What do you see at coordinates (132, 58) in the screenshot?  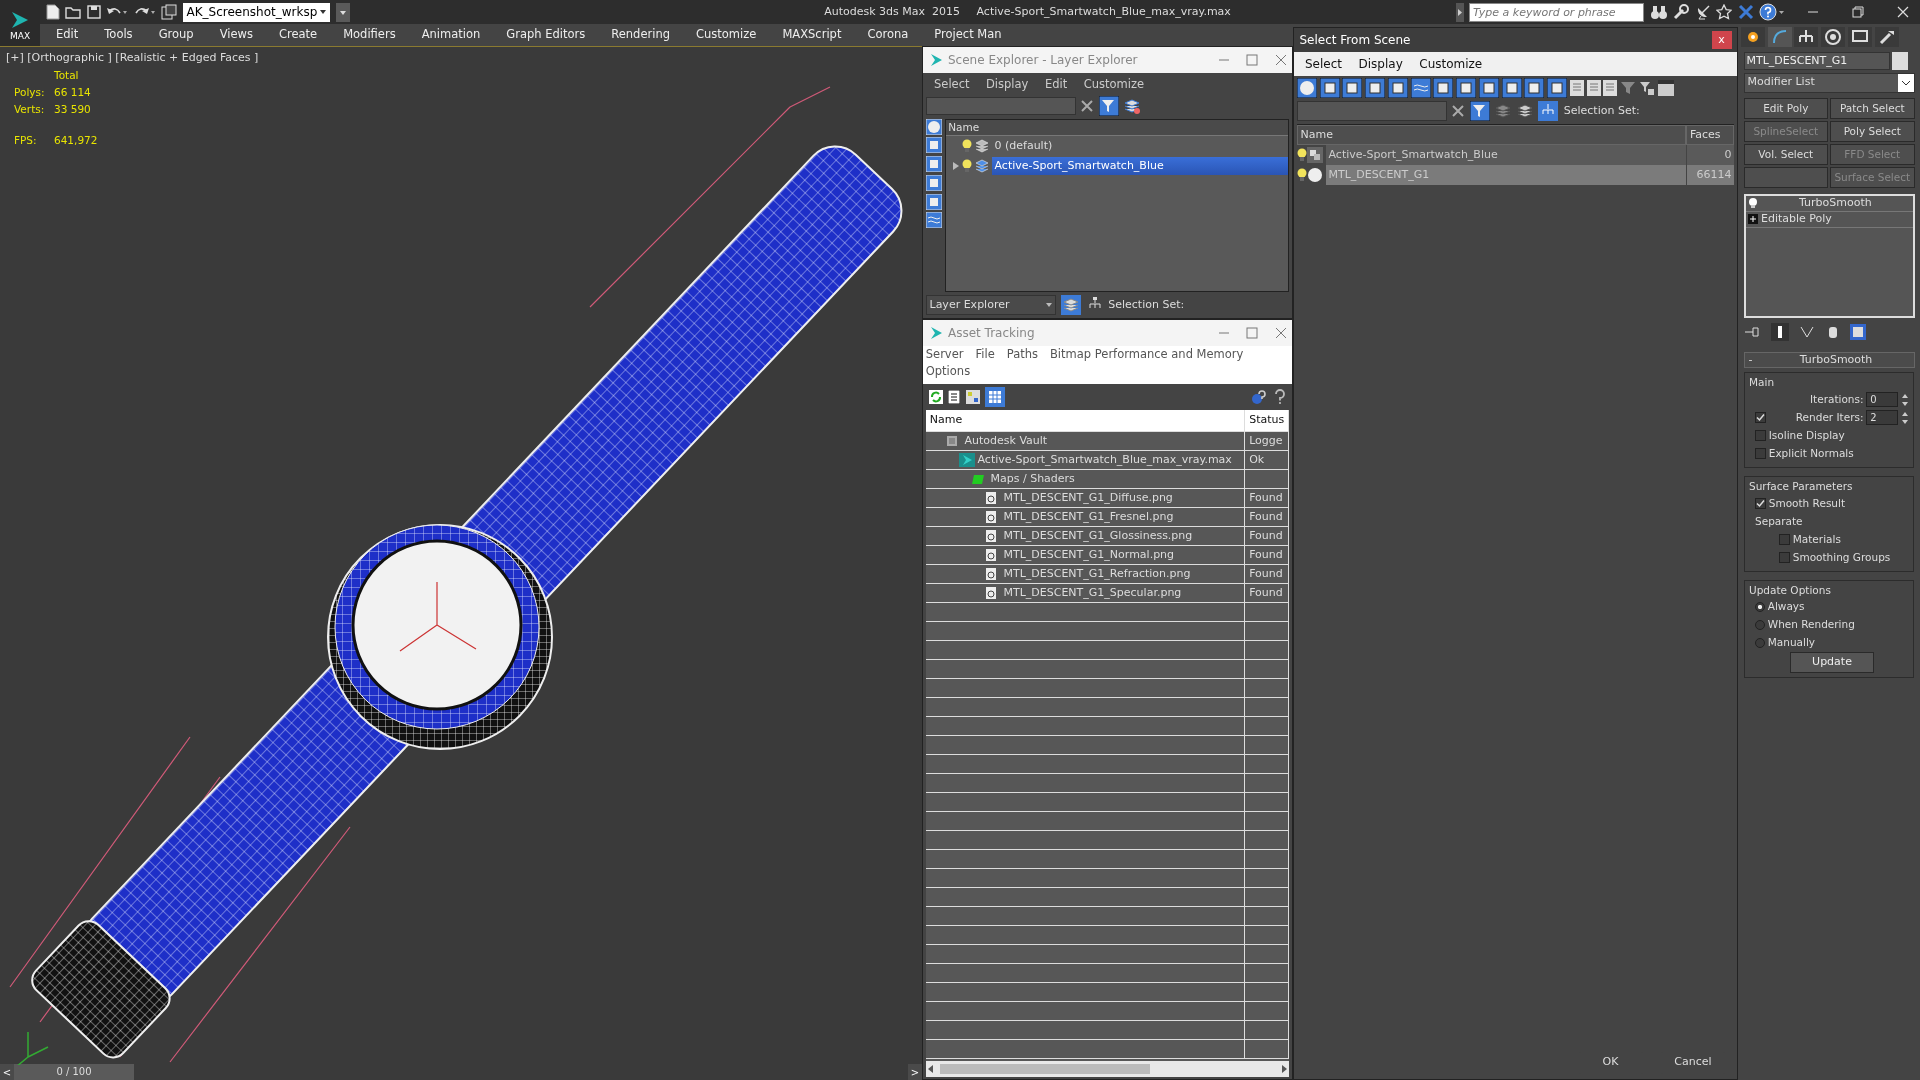 I see `viewport-label: [+] [Orthographic ] [Realistic + Edged Faces ]` at bounding box center [132, 58].